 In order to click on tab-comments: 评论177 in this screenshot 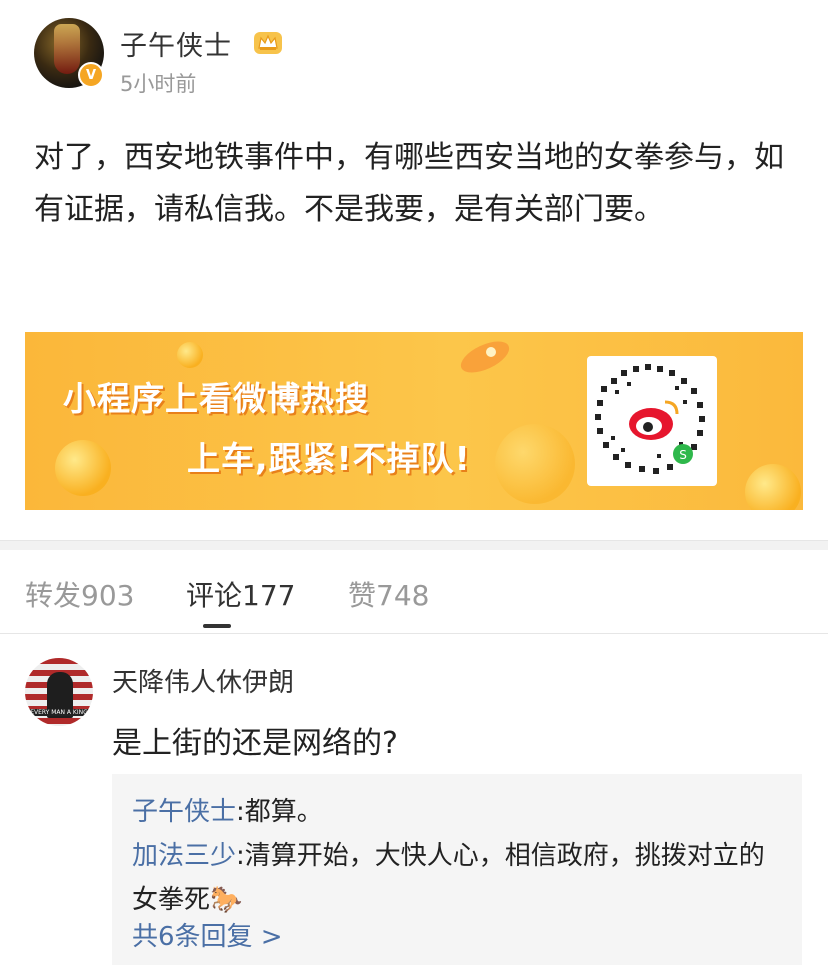, I will do `click(240, 594)`.